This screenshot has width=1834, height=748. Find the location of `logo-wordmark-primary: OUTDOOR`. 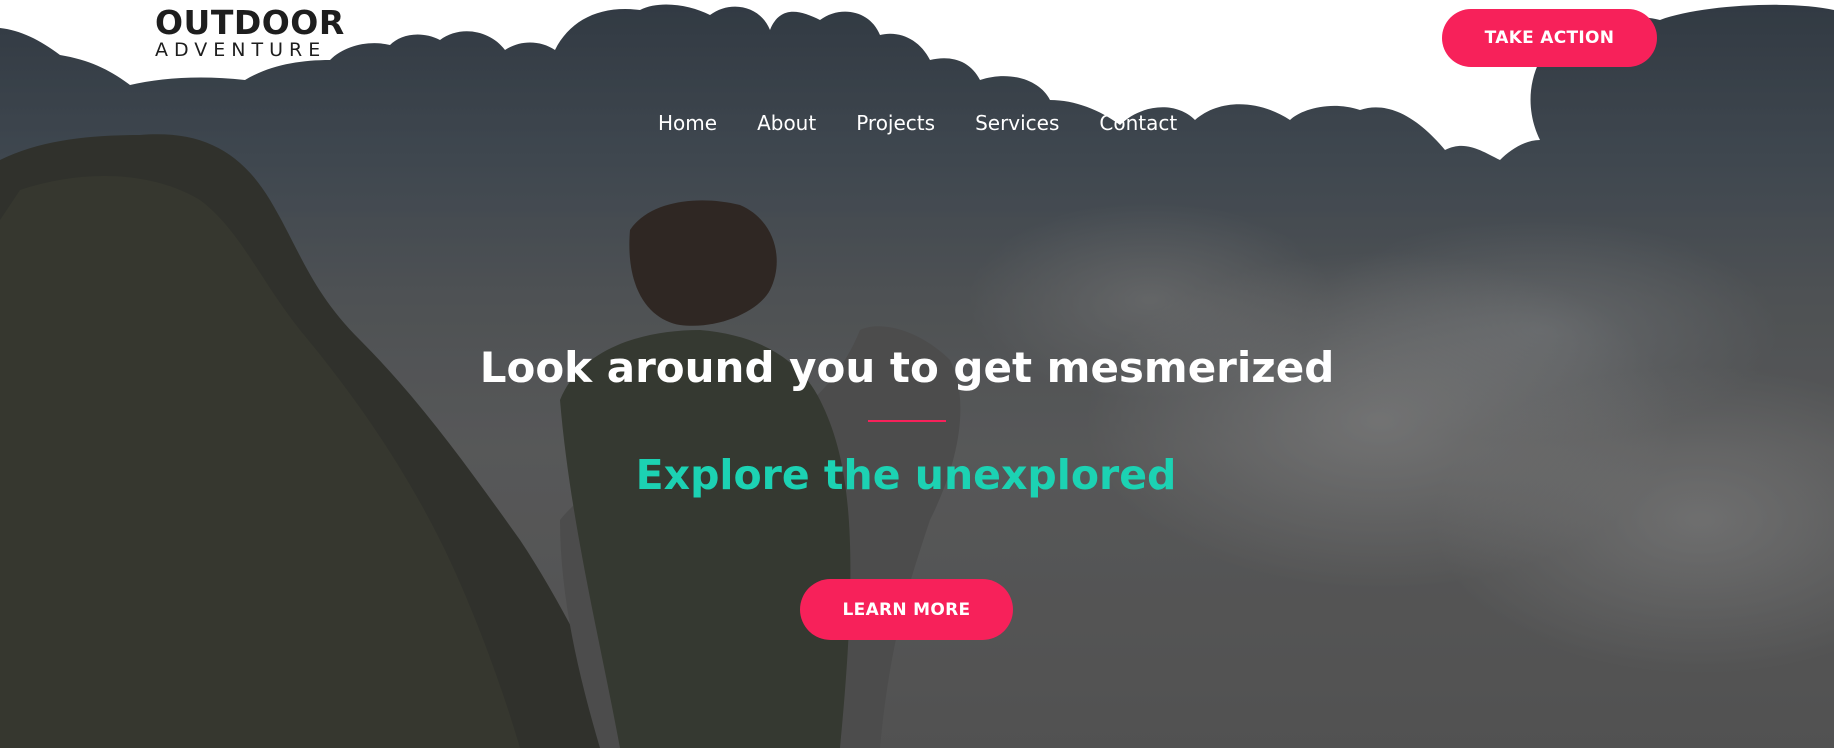

logo-wordmark-primary: OUTDOOR is located at coordinates (250, 22).